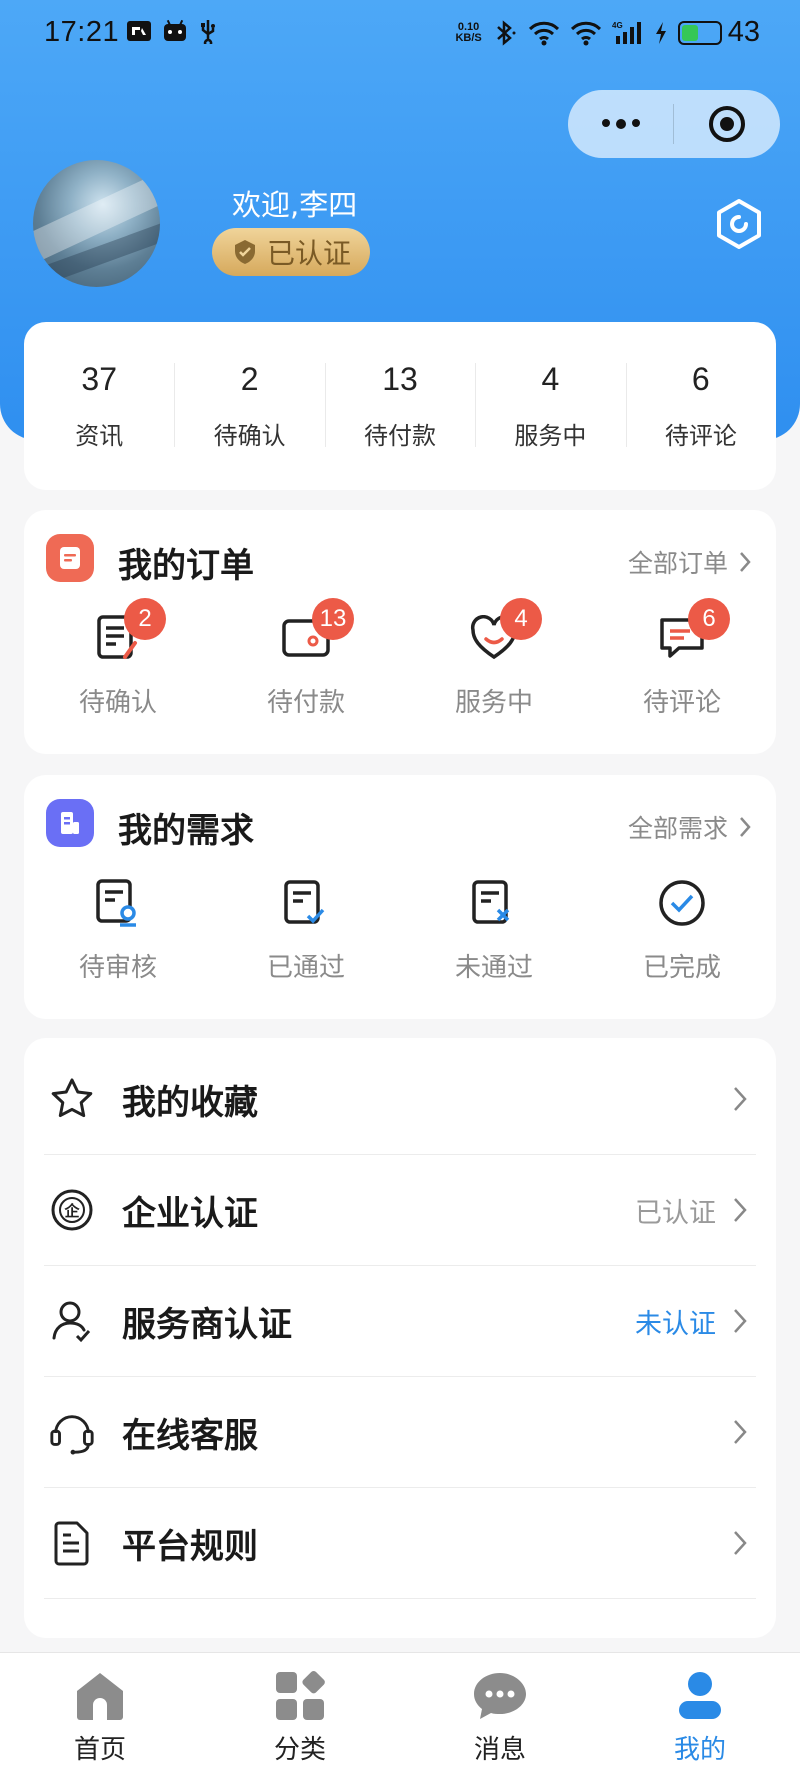 The image size is (800, 1779). What do you see at coordinates (521, 619) in the screenshot?
I see `order-badge: 4` at bounding box center [521, 619].